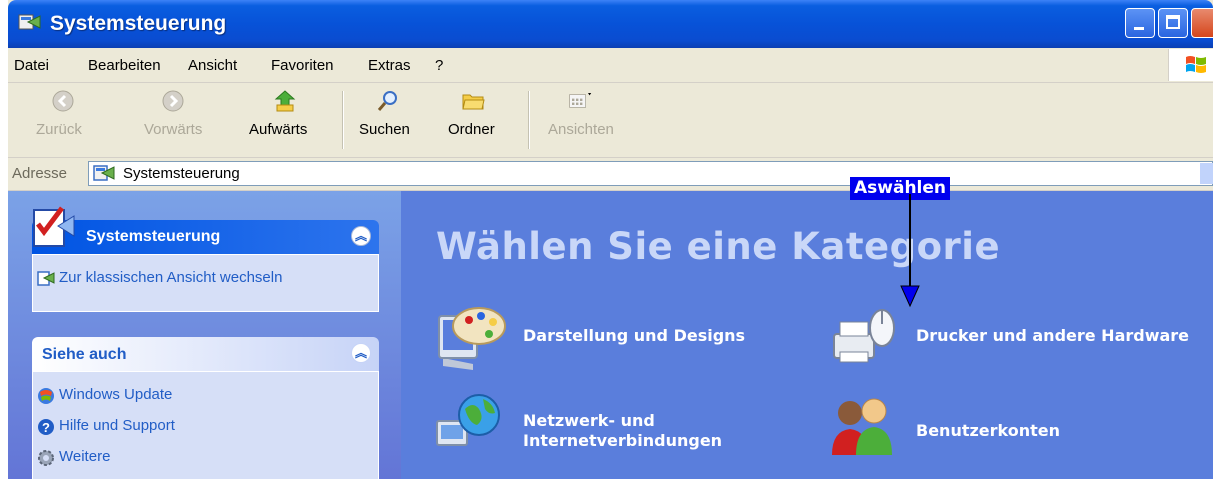  Describe the element at coordinates (387, 101) in the screenshot. I see `search-icon` at that location.